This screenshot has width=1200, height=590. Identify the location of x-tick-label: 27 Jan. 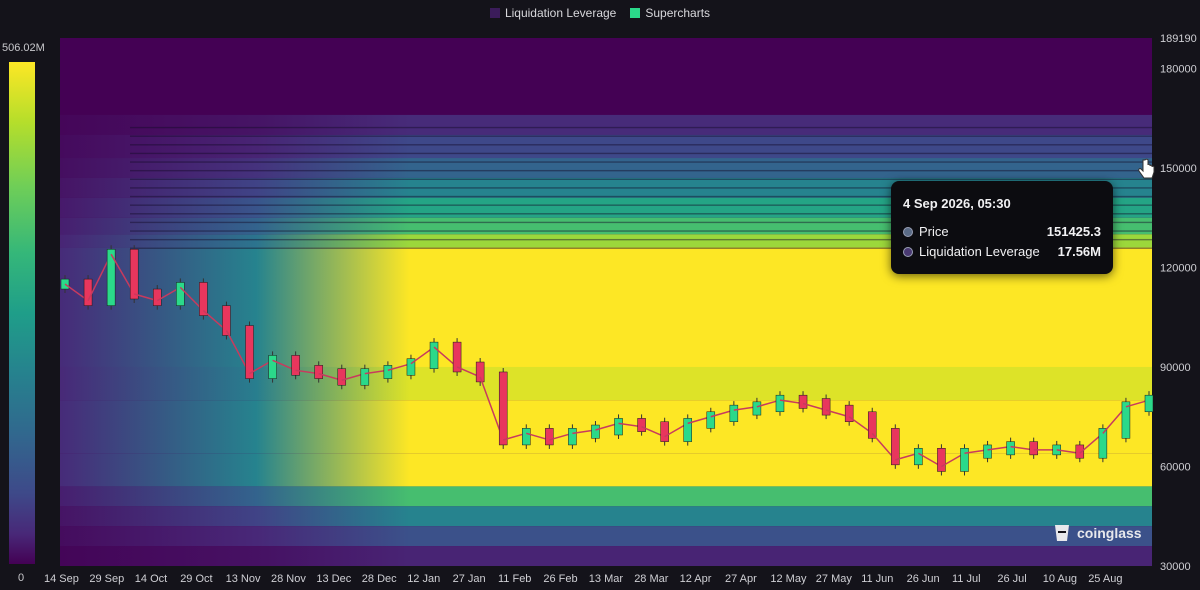
(469, 579).